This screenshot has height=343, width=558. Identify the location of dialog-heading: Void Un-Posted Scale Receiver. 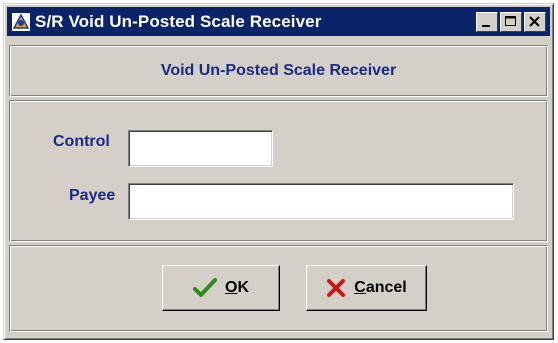
(278, 70).